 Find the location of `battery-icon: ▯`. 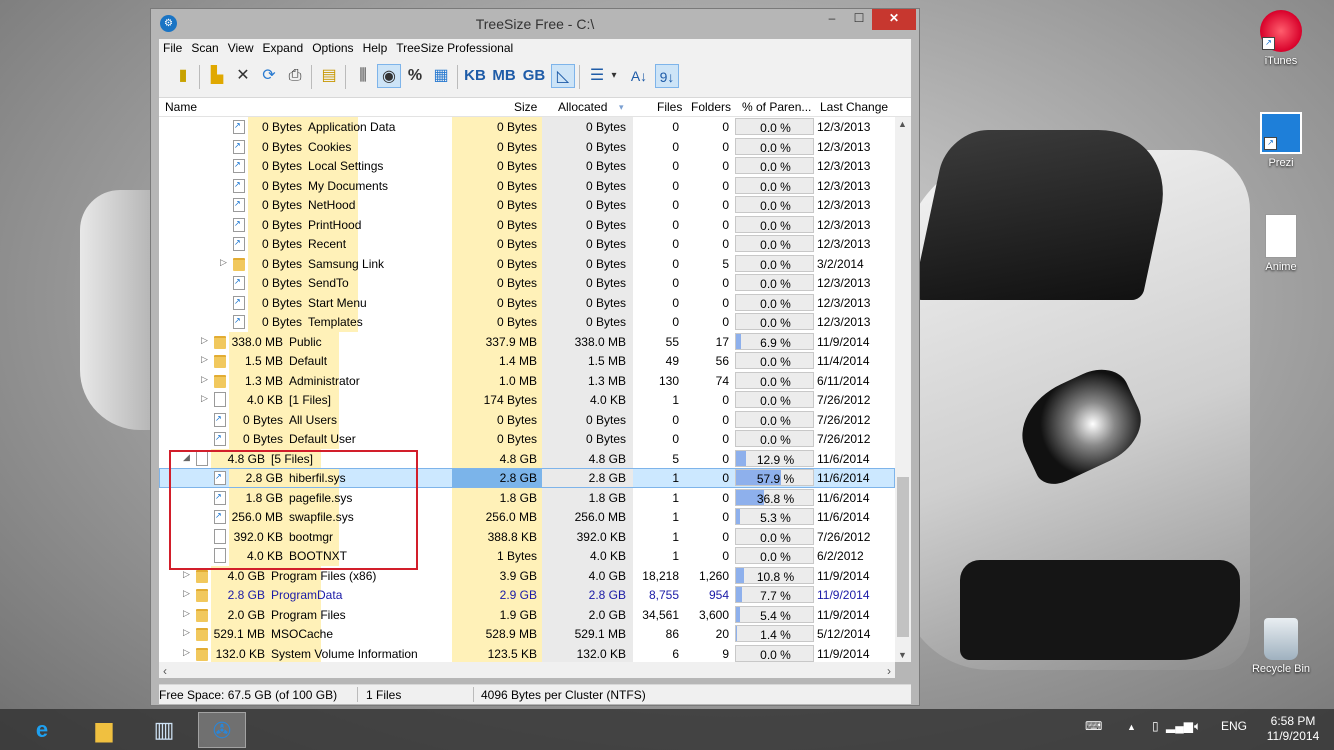

battery-icon: ▯ is located at coordinates (1155, 726).